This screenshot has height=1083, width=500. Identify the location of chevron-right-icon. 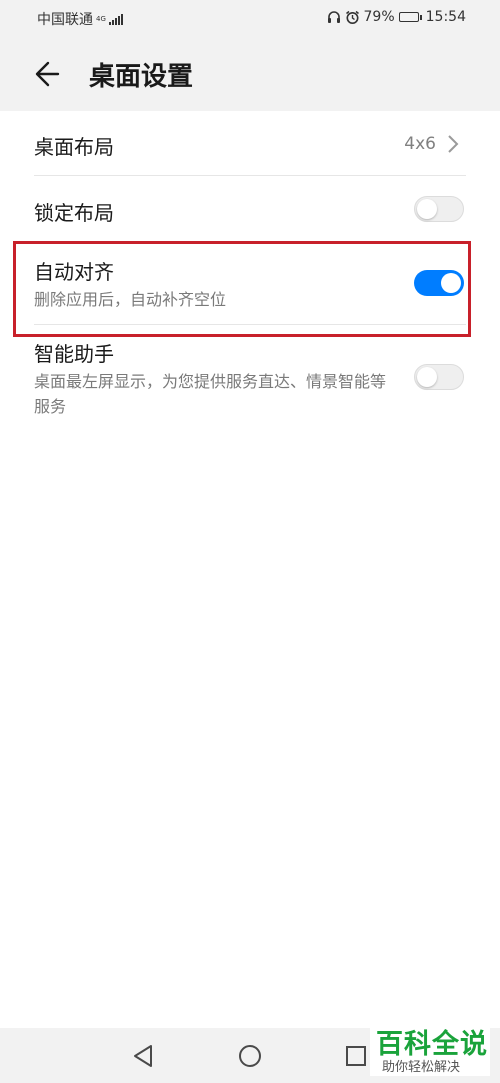
(453, 144).